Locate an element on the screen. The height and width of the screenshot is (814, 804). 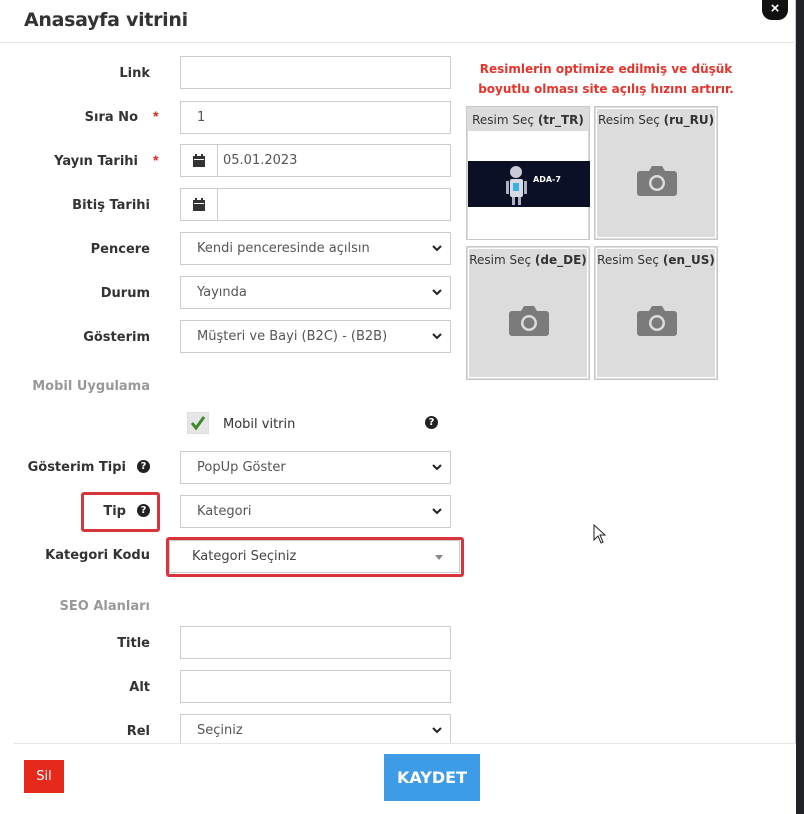
delete-button: Sil is located at coordinates (44, 776).